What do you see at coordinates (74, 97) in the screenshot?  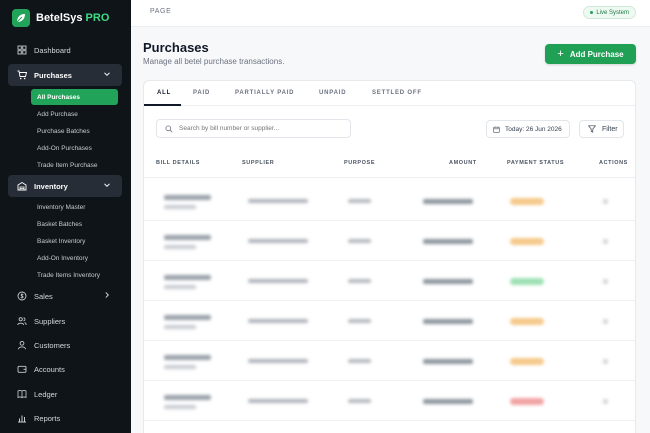 I see `subitem-all-purchases: All Purchases` at bounding box center [74, 97].